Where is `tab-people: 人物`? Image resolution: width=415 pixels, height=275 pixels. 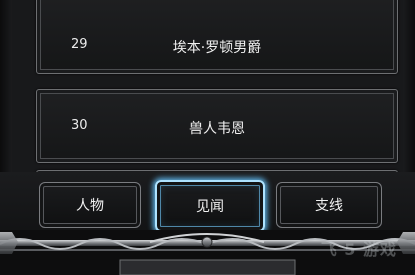 tab-people: 人物 is located at coordinates (90, 205).